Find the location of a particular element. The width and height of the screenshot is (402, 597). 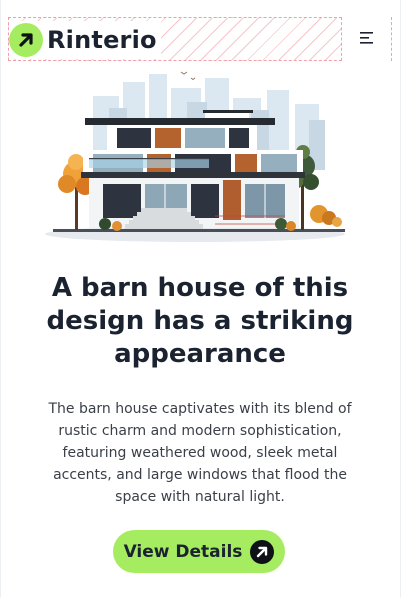

menu-button is located at coordinates (366, 39).